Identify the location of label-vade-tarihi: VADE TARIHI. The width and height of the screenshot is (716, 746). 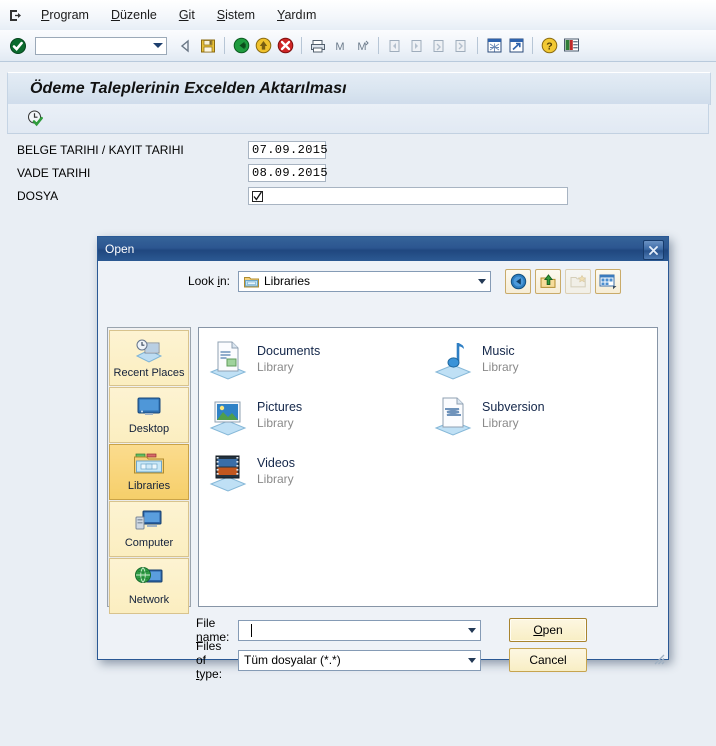
(54, 173).